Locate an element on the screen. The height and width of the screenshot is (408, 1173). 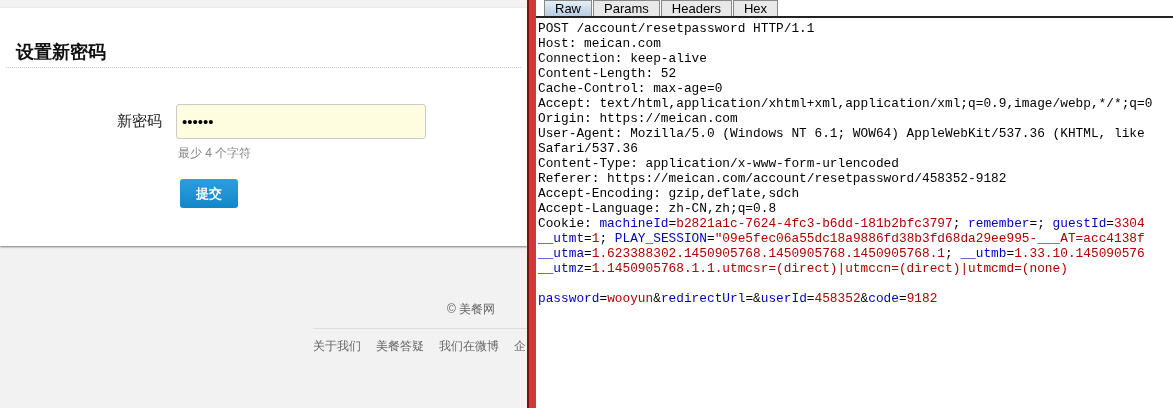
request-line: Origin: https://meican.com is located at coordinates (638, 118).